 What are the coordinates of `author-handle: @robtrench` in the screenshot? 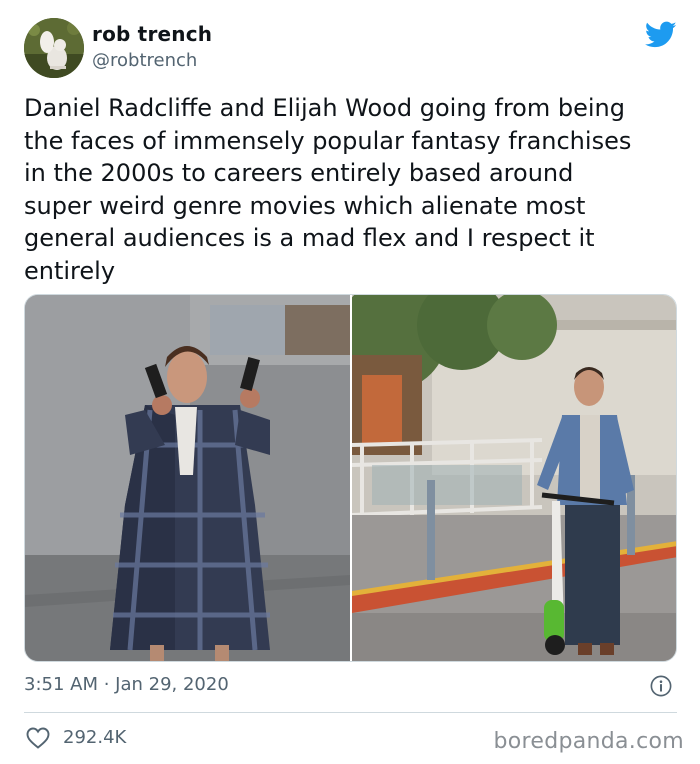 It's located at (144, 60).